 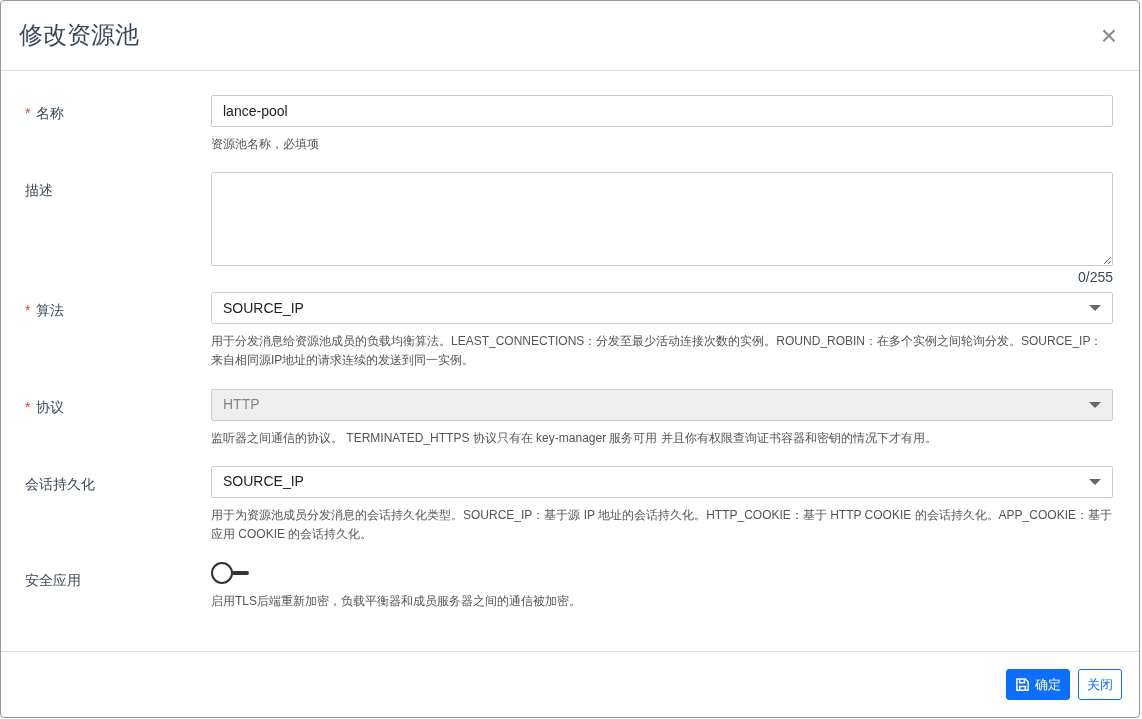 What do you see at coordinates (1094, 278) in the screenshot?
I see `character-counter: 0/255` at bounding box center [1094, 278].